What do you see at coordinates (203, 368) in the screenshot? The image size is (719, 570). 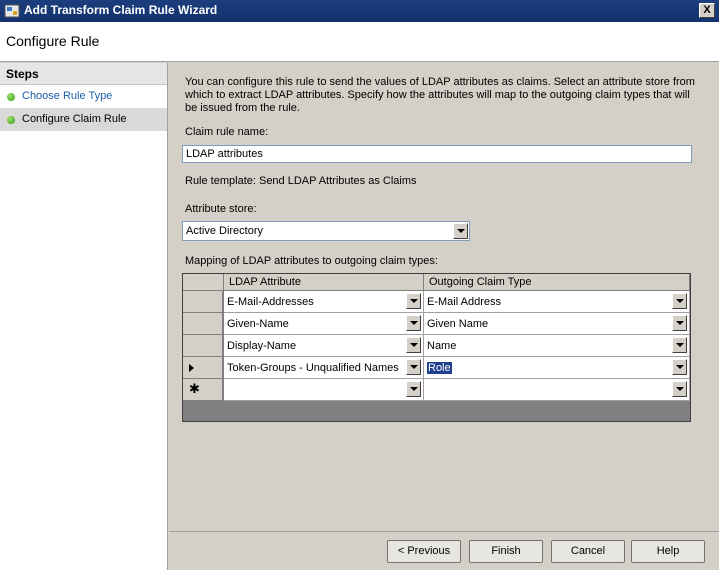 I see `row-header-current` at bounding box center [203, 368].